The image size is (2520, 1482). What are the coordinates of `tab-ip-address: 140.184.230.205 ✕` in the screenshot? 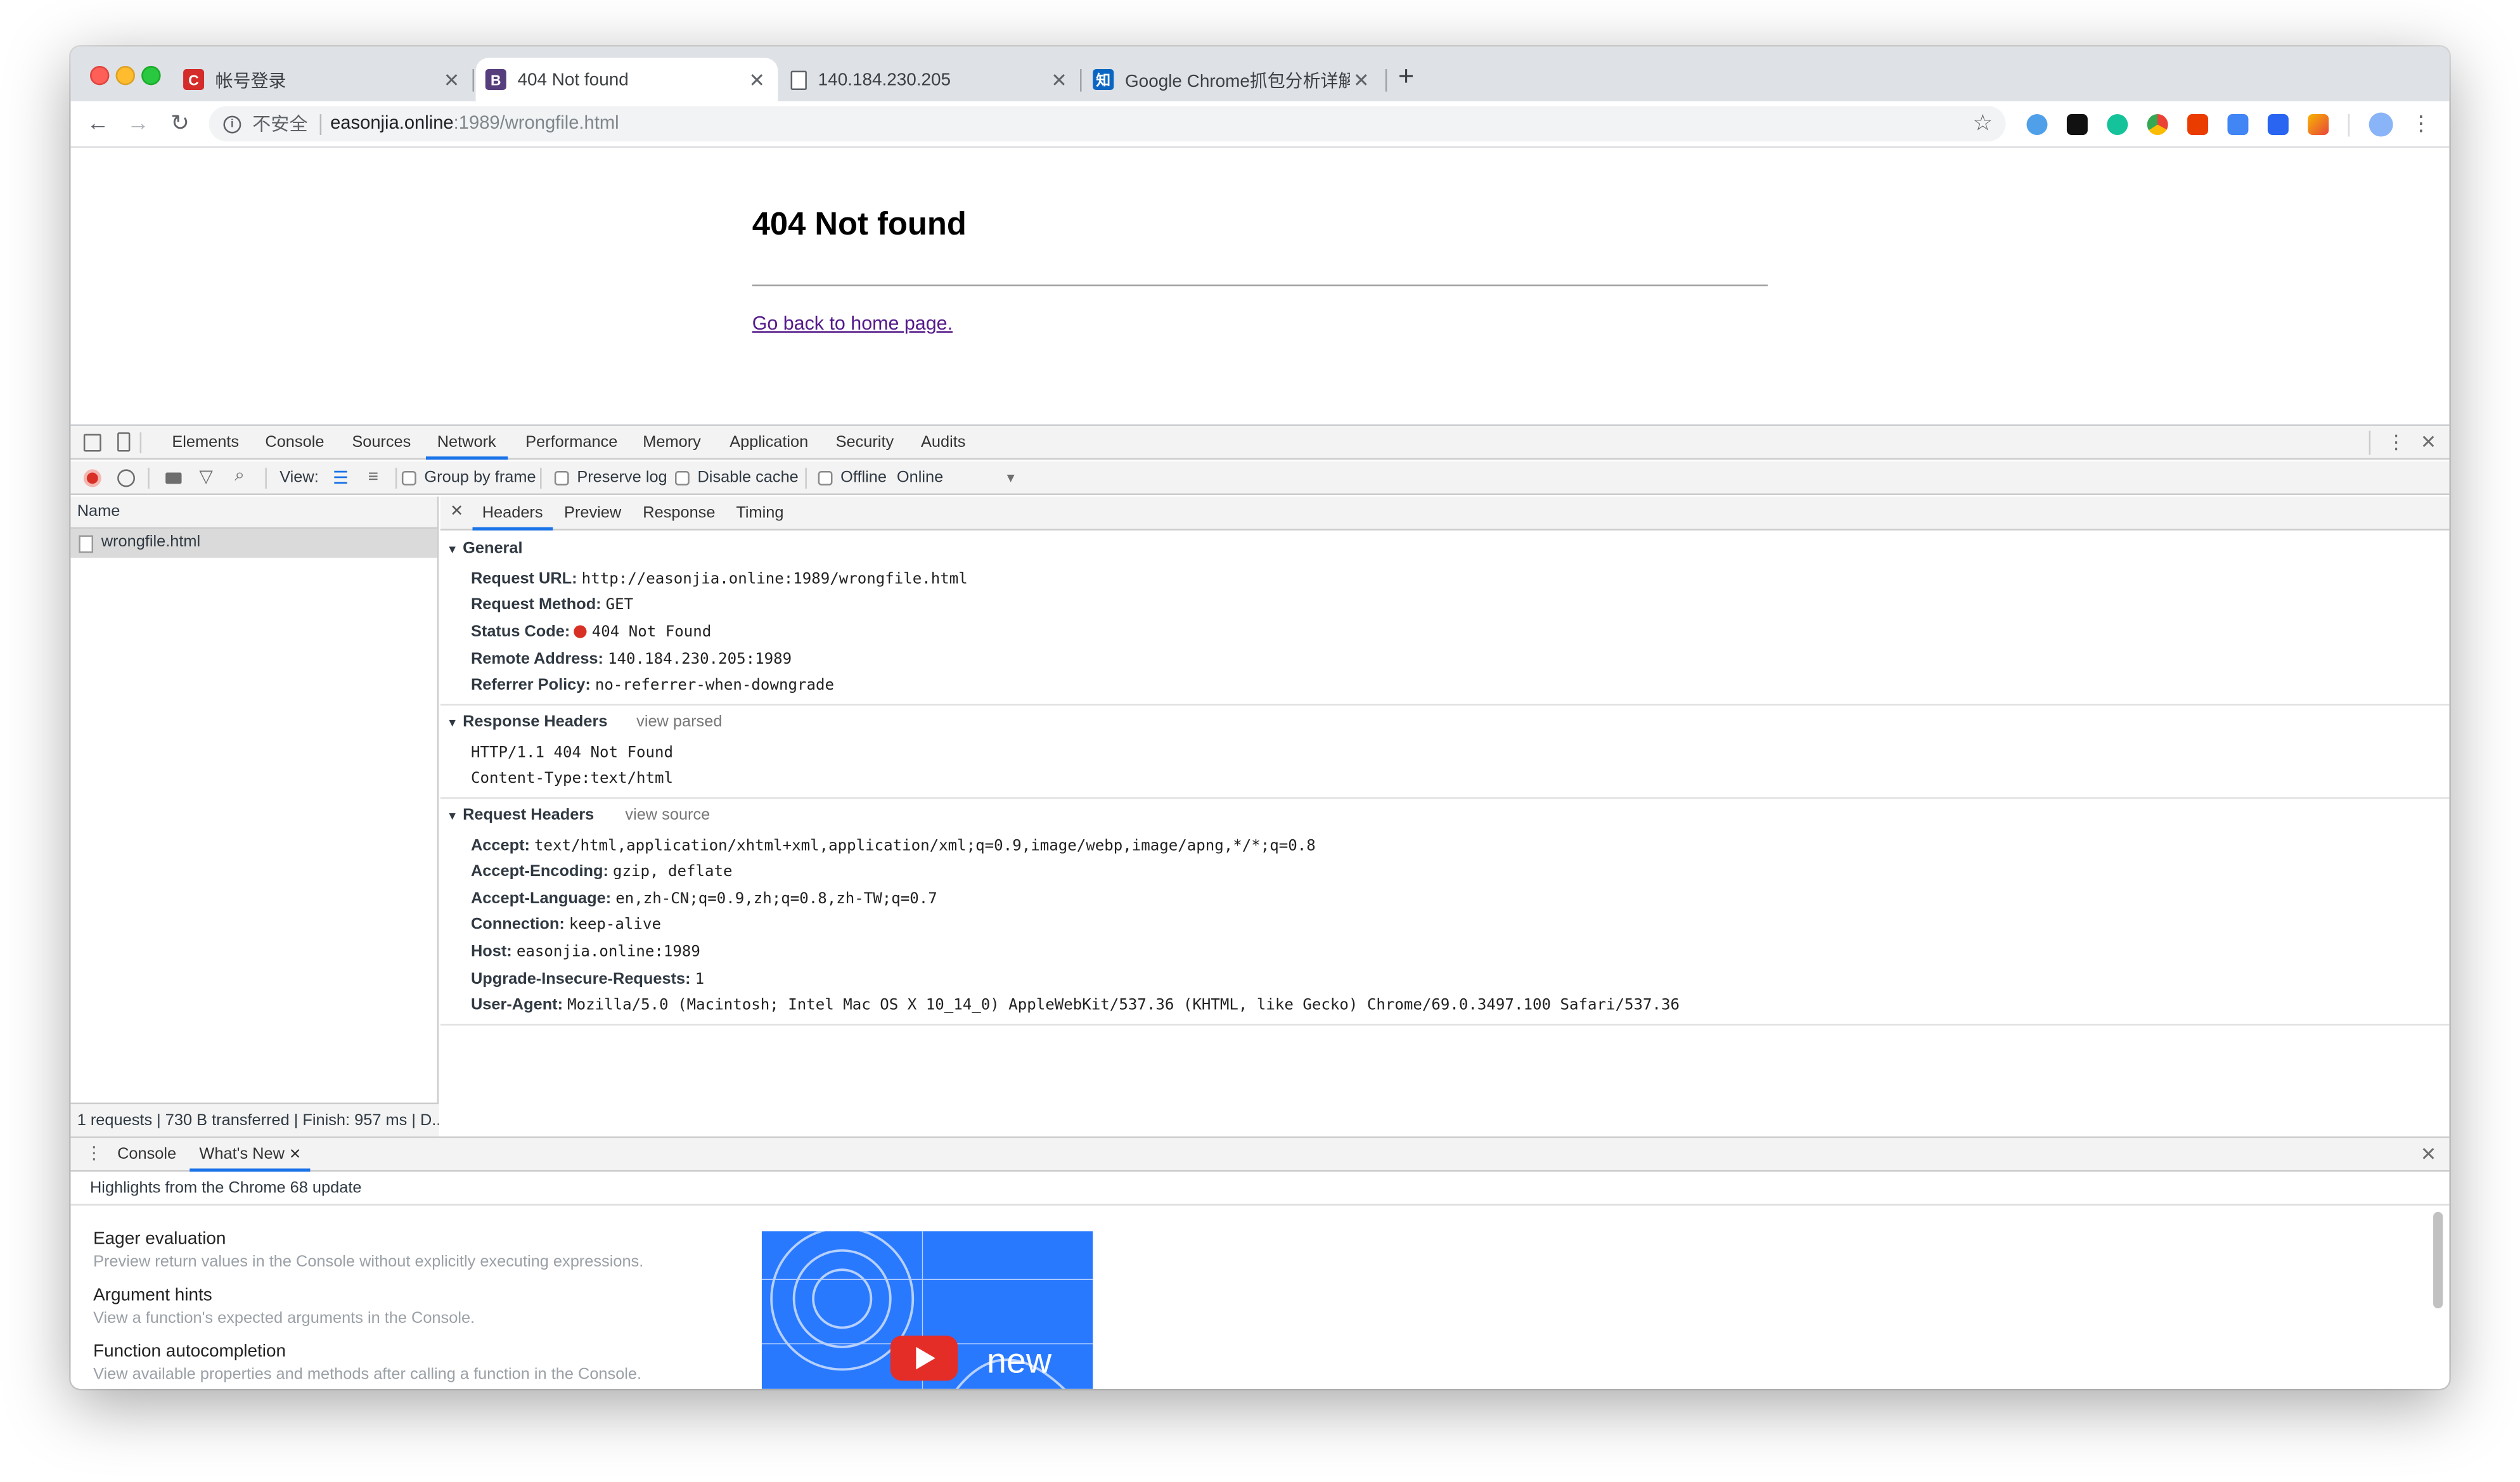 It's located at (931, 79).